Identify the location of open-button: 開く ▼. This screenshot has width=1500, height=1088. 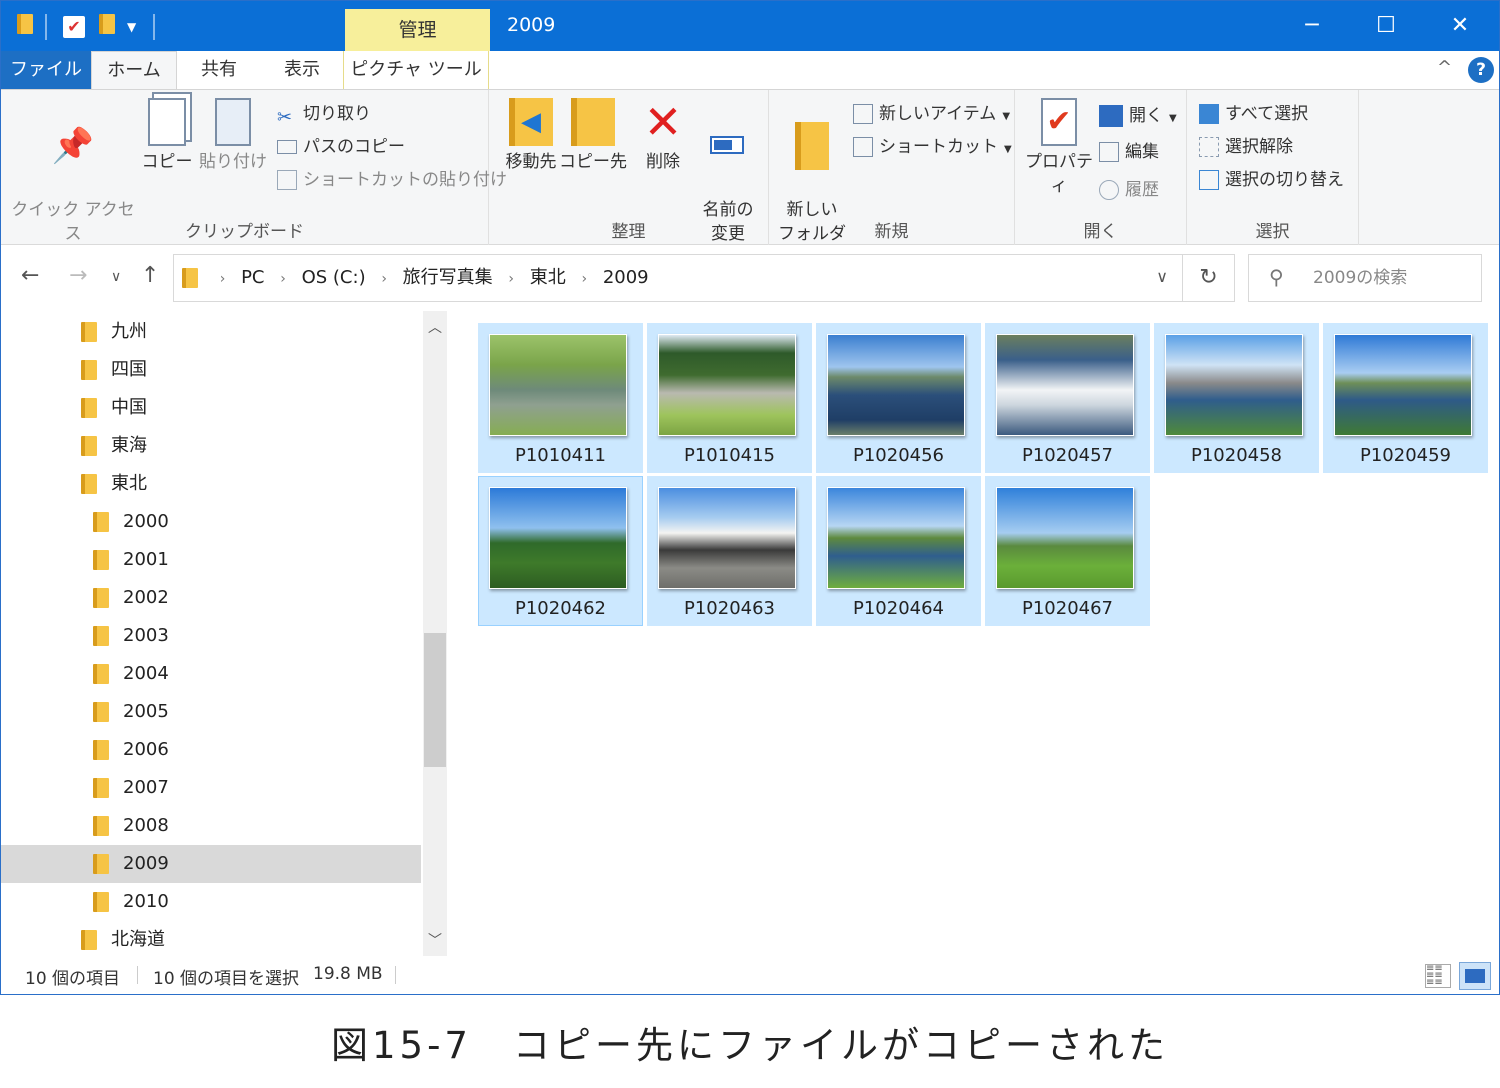
(1138, 116).